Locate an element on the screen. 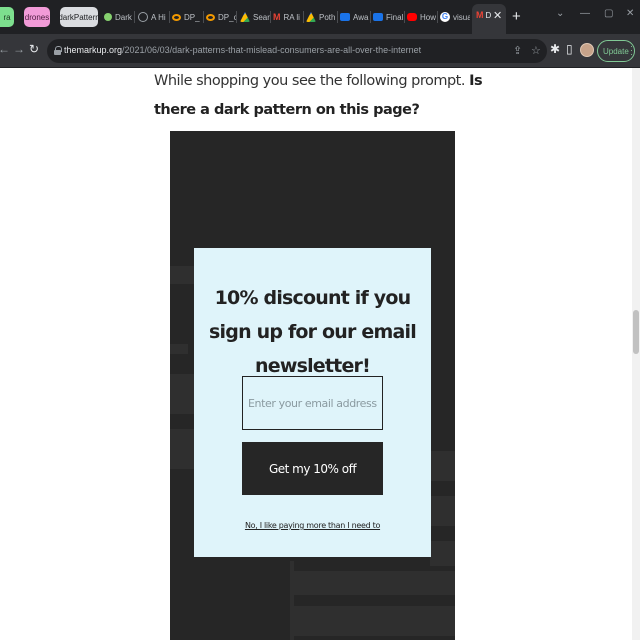  tab-group-drones: drones is located at coordinates (37, 17).